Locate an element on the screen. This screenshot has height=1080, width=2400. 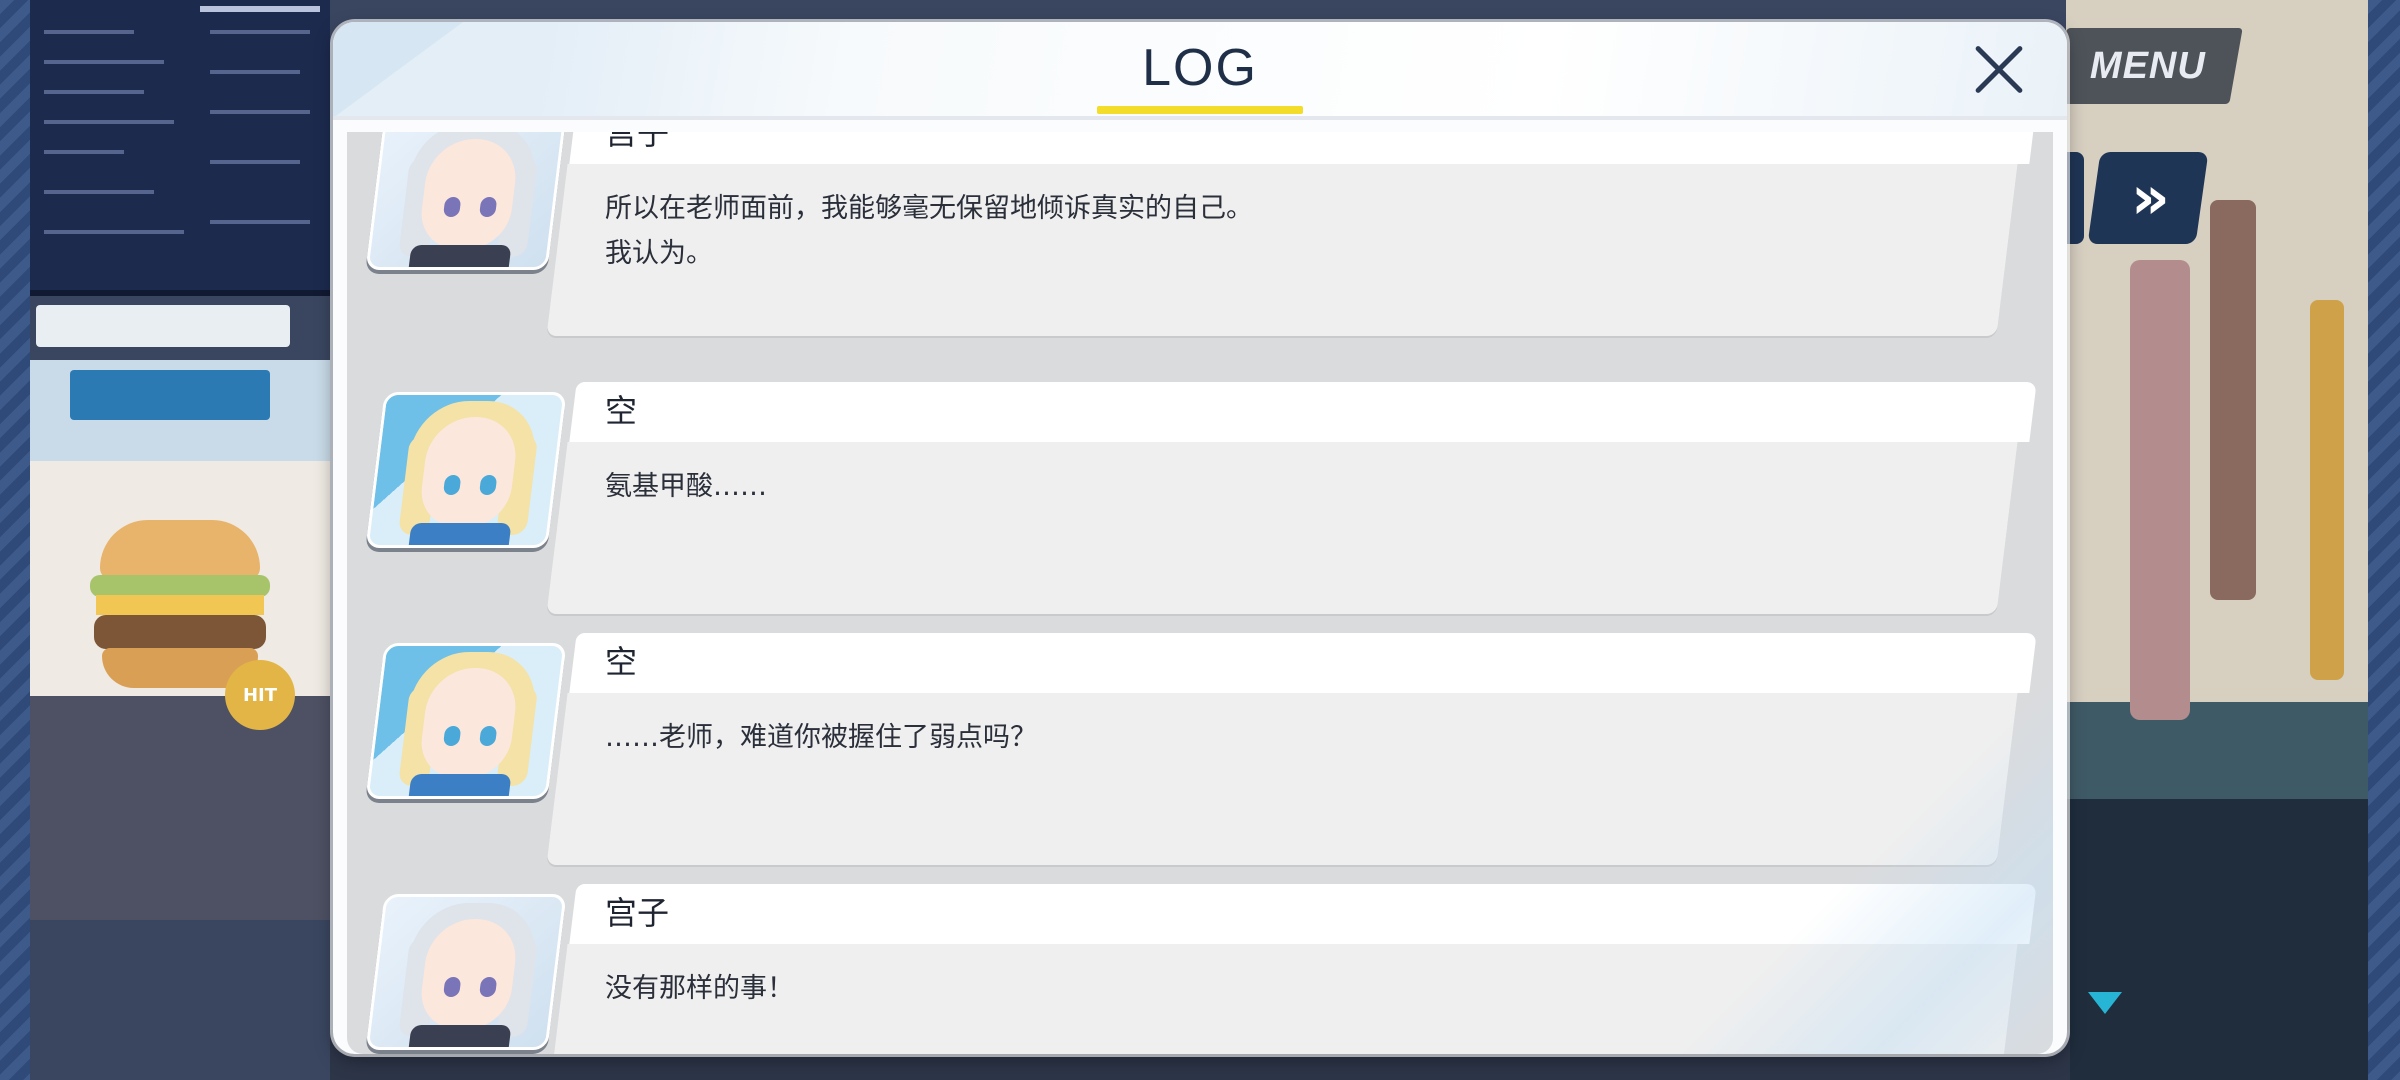
menu-button: MENU is located at coordinates (2148, 66).